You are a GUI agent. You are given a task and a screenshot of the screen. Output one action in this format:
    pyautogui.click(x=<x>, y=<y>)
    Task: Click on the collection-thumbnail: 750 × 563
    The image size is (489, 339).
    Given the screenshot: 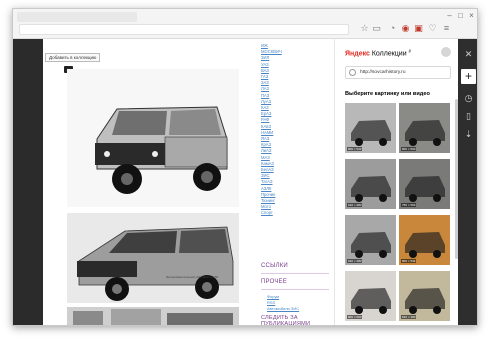 What is the action you would take?
    pyautogui.click(x=424, y=184)
    